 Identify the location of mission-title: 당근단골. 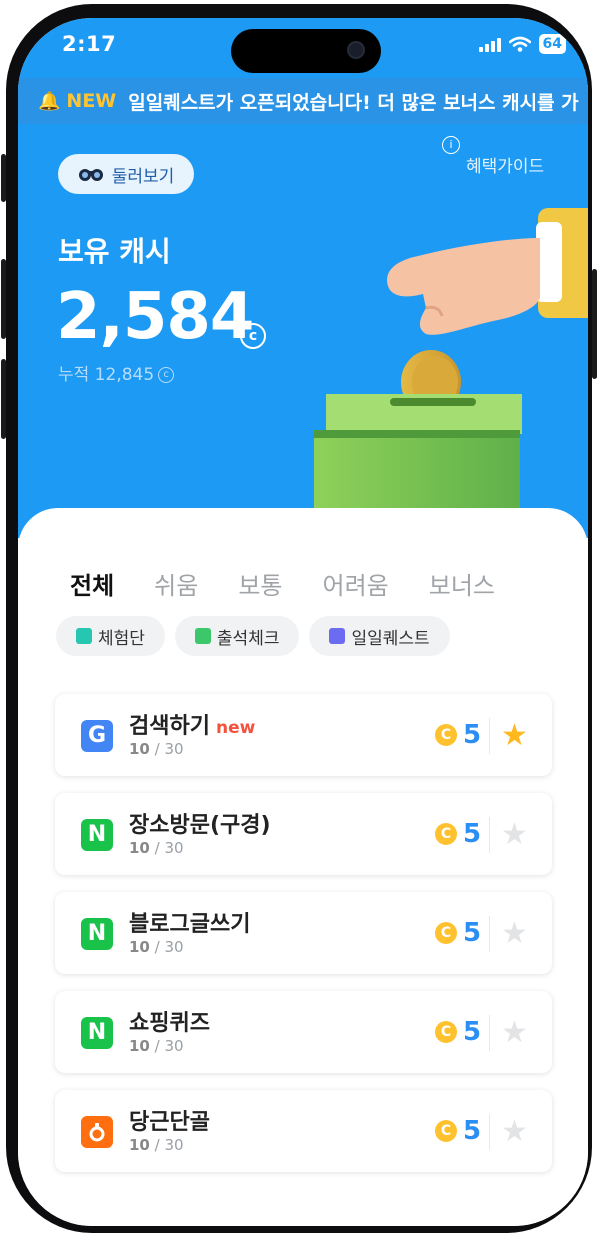
(169, 1122).